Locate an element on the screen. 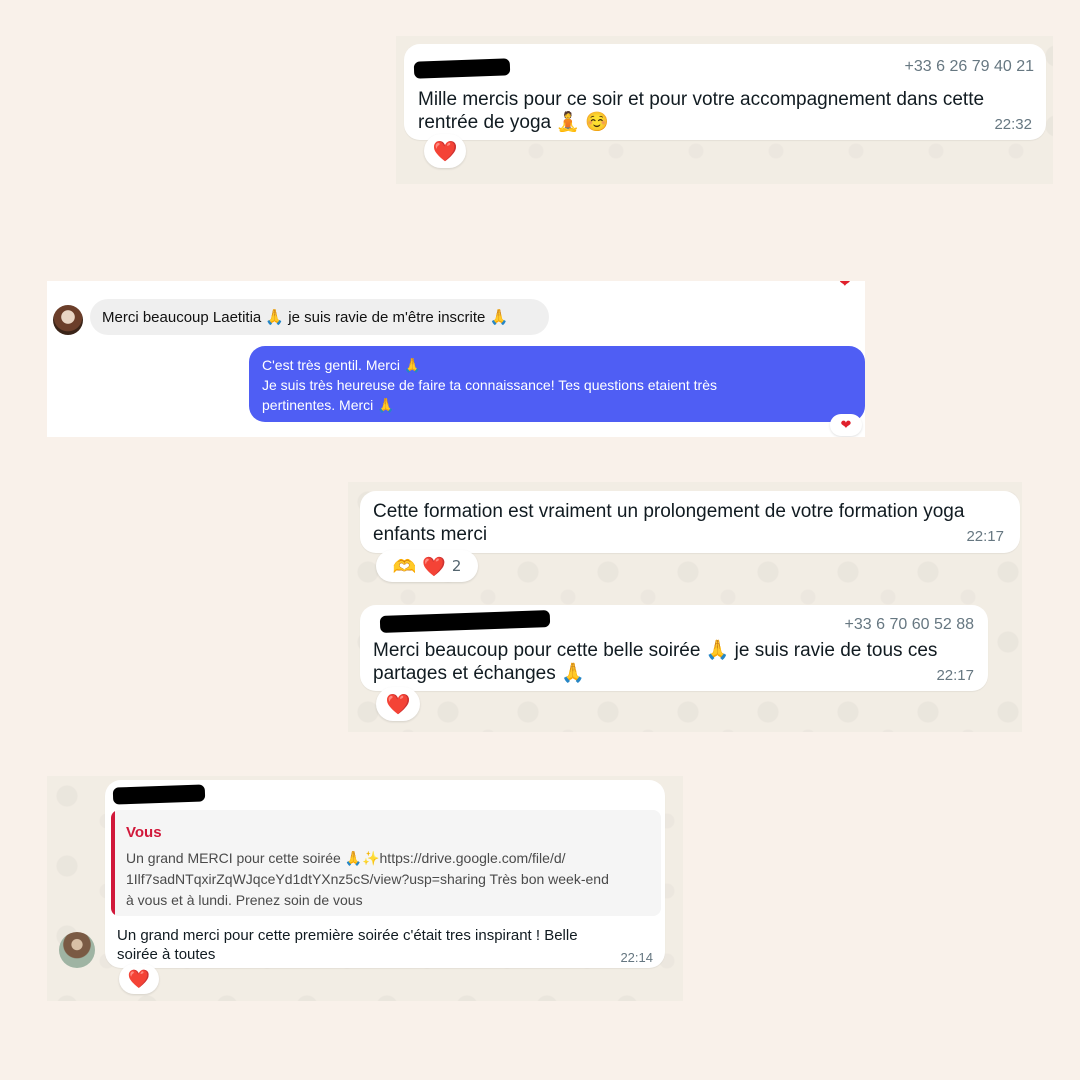 The image size is (1080, 1080). quote-author: Vous is located at coordinates (144, 832).